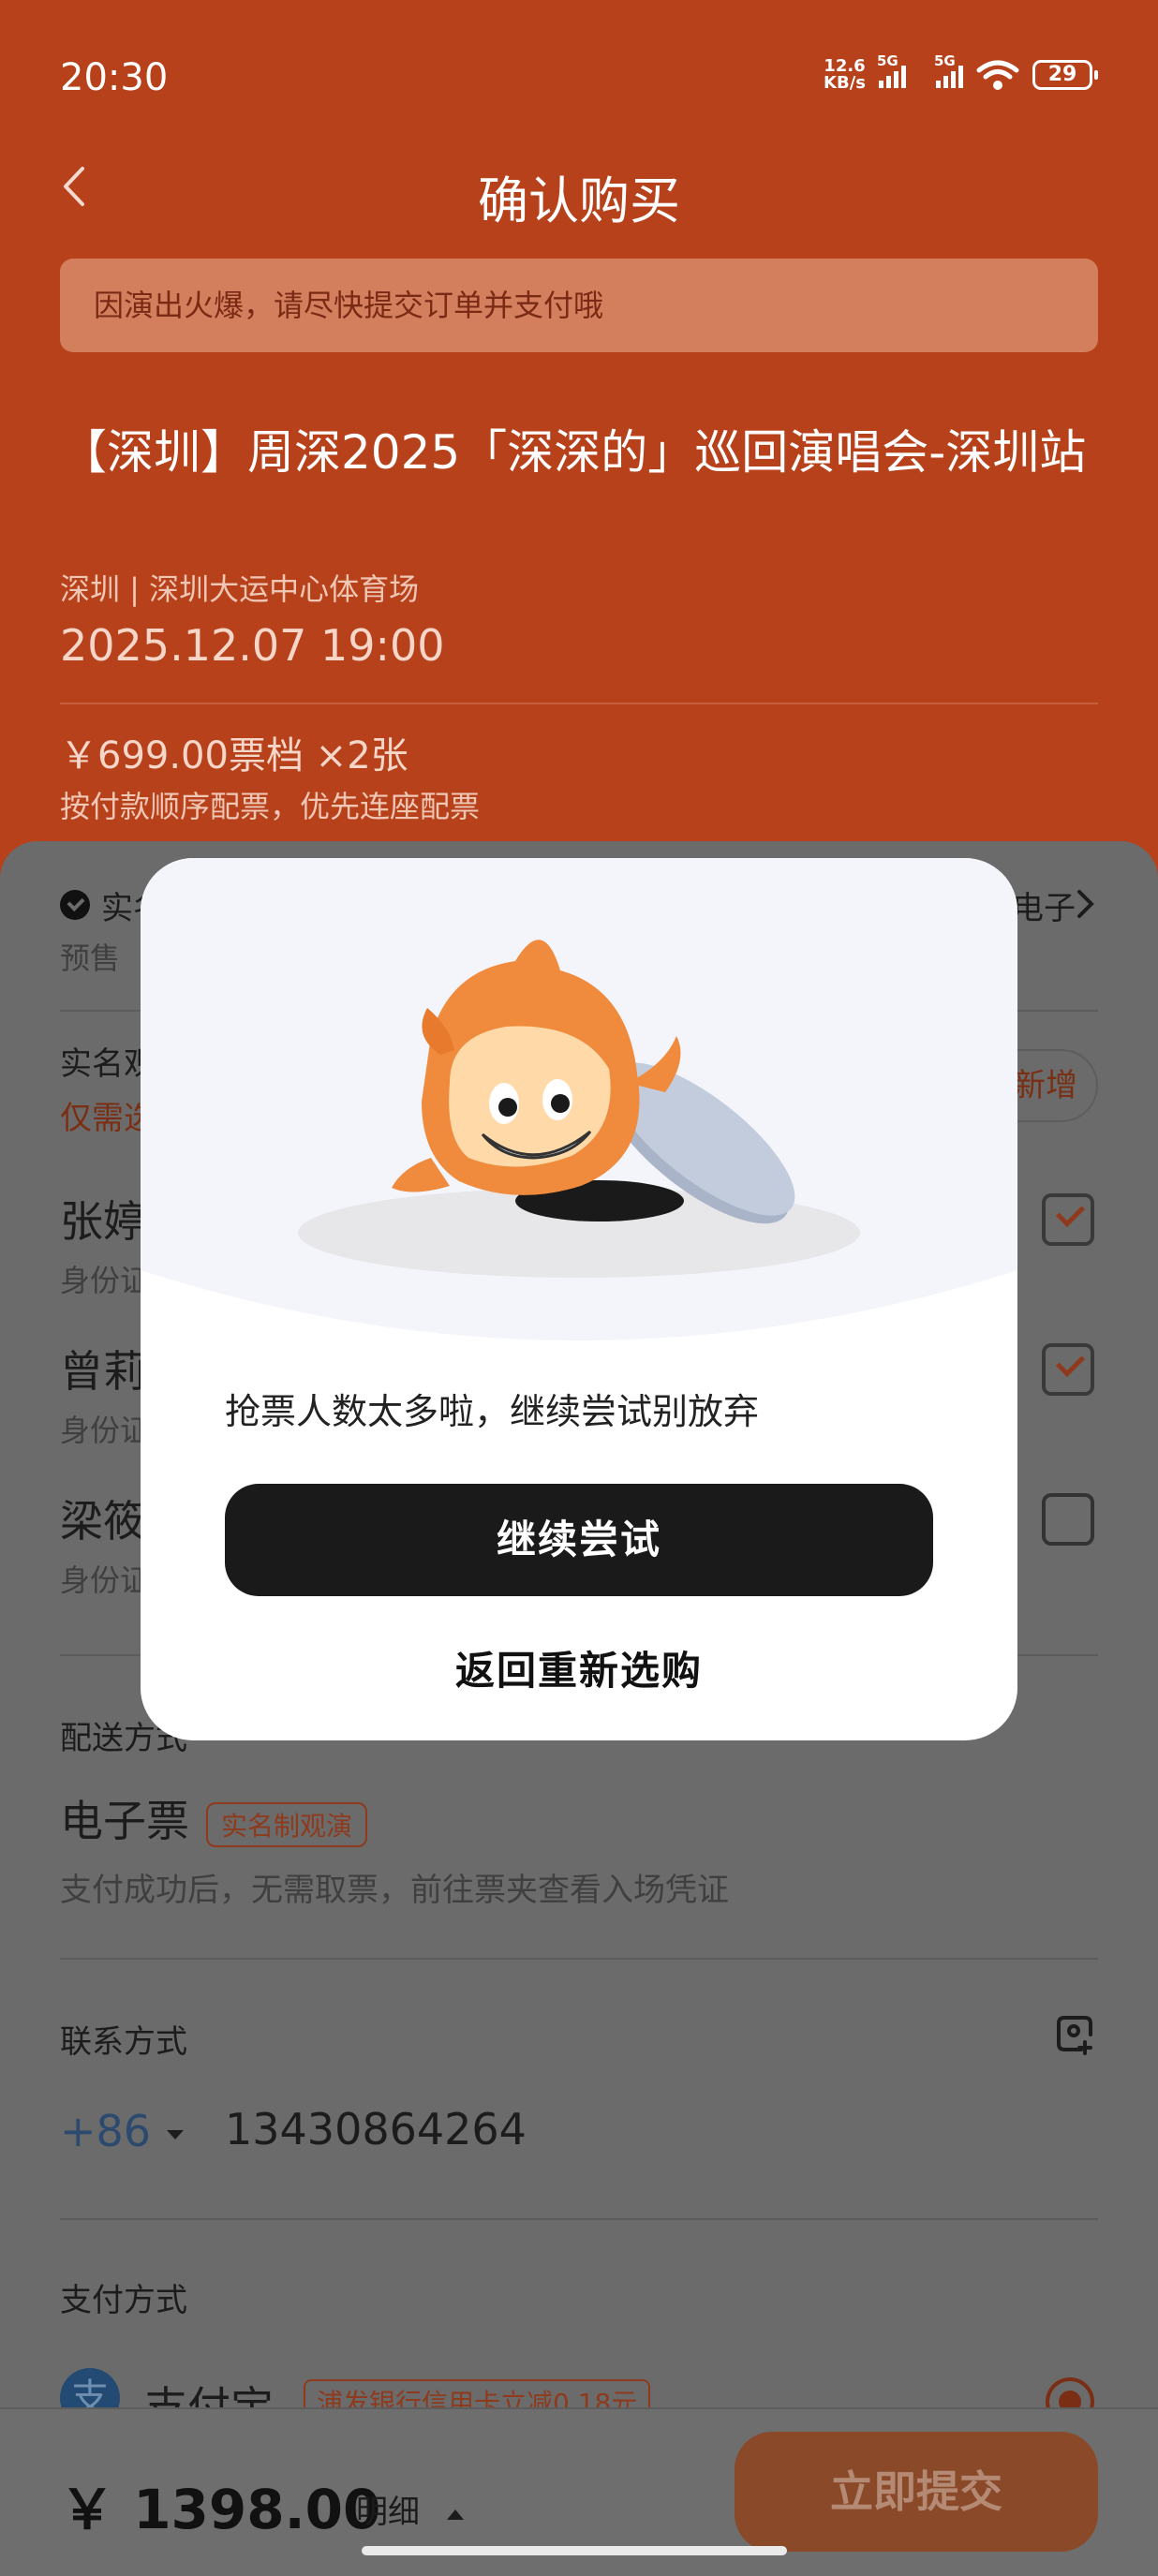 The height and width of the screenshot is (2576, 1158). I want to click on return-reselect-button: 返回重新选购, so click(579, 1668).